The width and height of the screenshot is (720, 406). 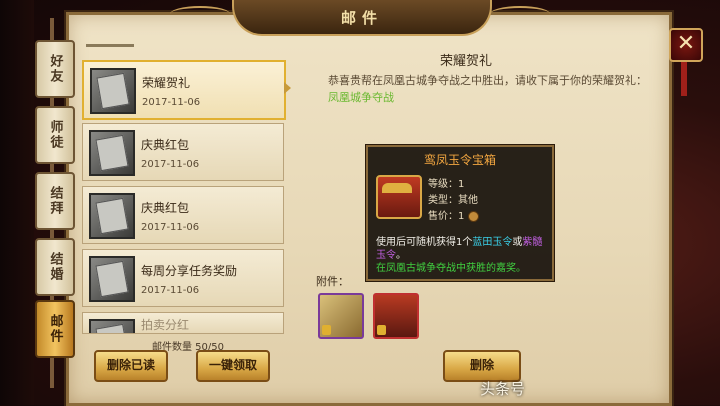 I want to click on background-left, so click(x=17, y=202).